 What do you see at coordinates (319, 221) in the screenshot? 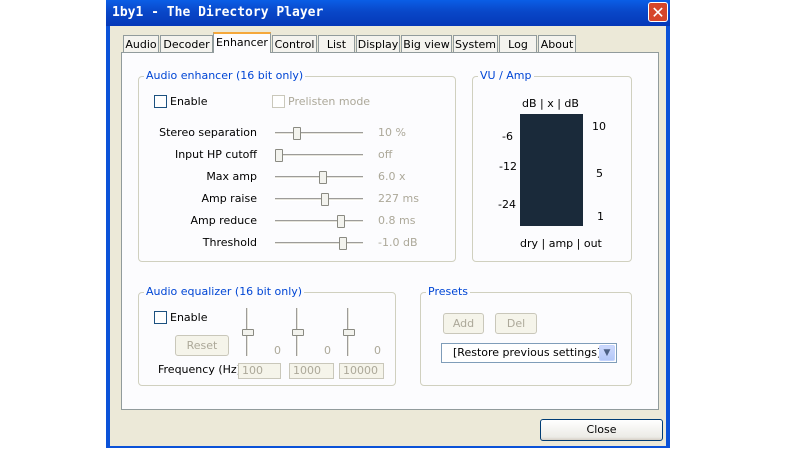
I see `slider-5-track` at bounding box center [319, 221].